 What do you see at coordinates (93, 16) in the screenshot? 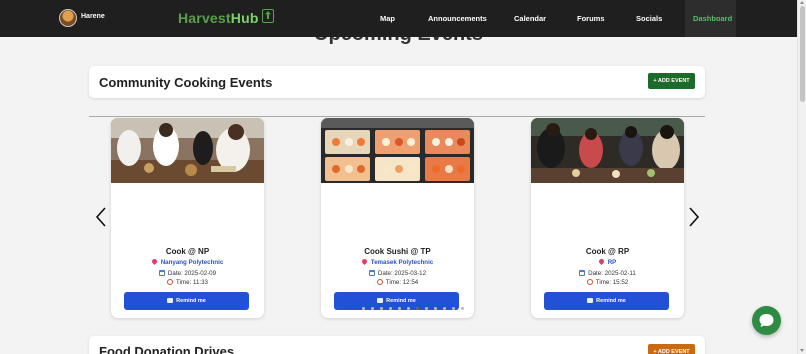
I see `username: Harene` at bounding box center [93, 16].